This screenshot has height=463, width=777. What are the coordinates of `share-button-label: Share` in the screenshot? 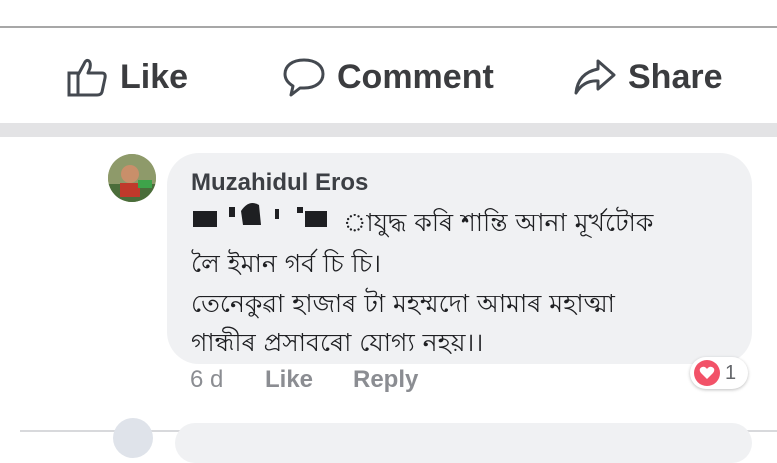 It's located at (675, 76).